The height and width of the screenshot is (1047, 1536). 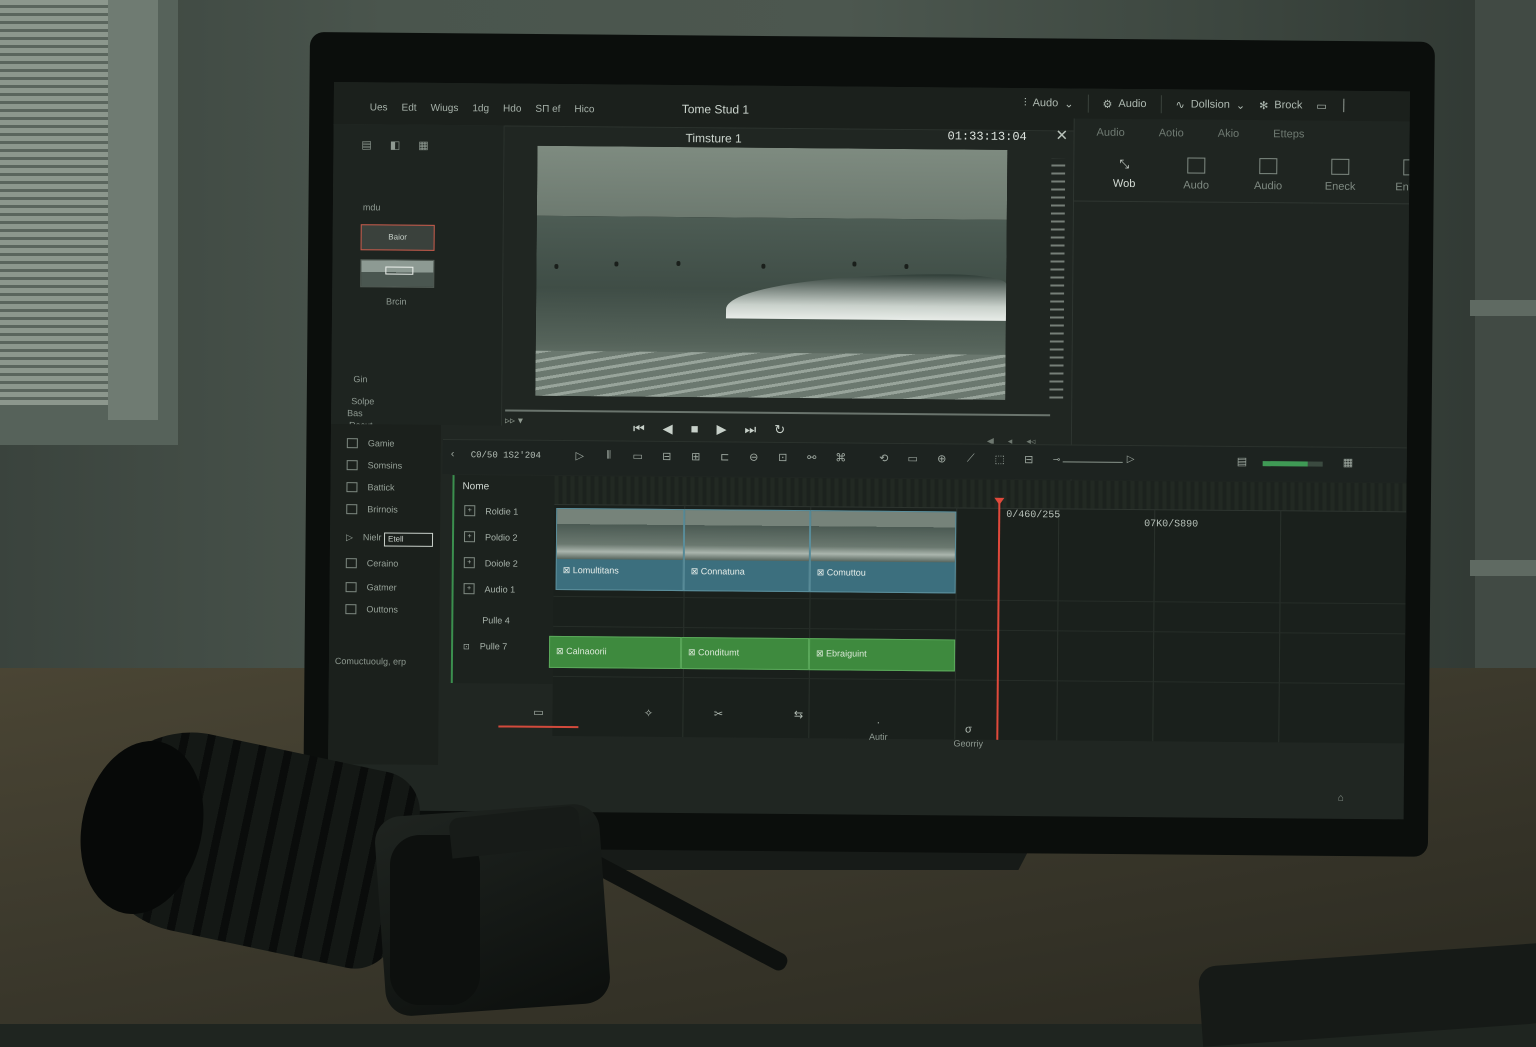 What do you see at coordinates (620, 549) in the screenshot?
I see `video-clip: ⊠ Lomultitans` at bounding box center [620, 549].